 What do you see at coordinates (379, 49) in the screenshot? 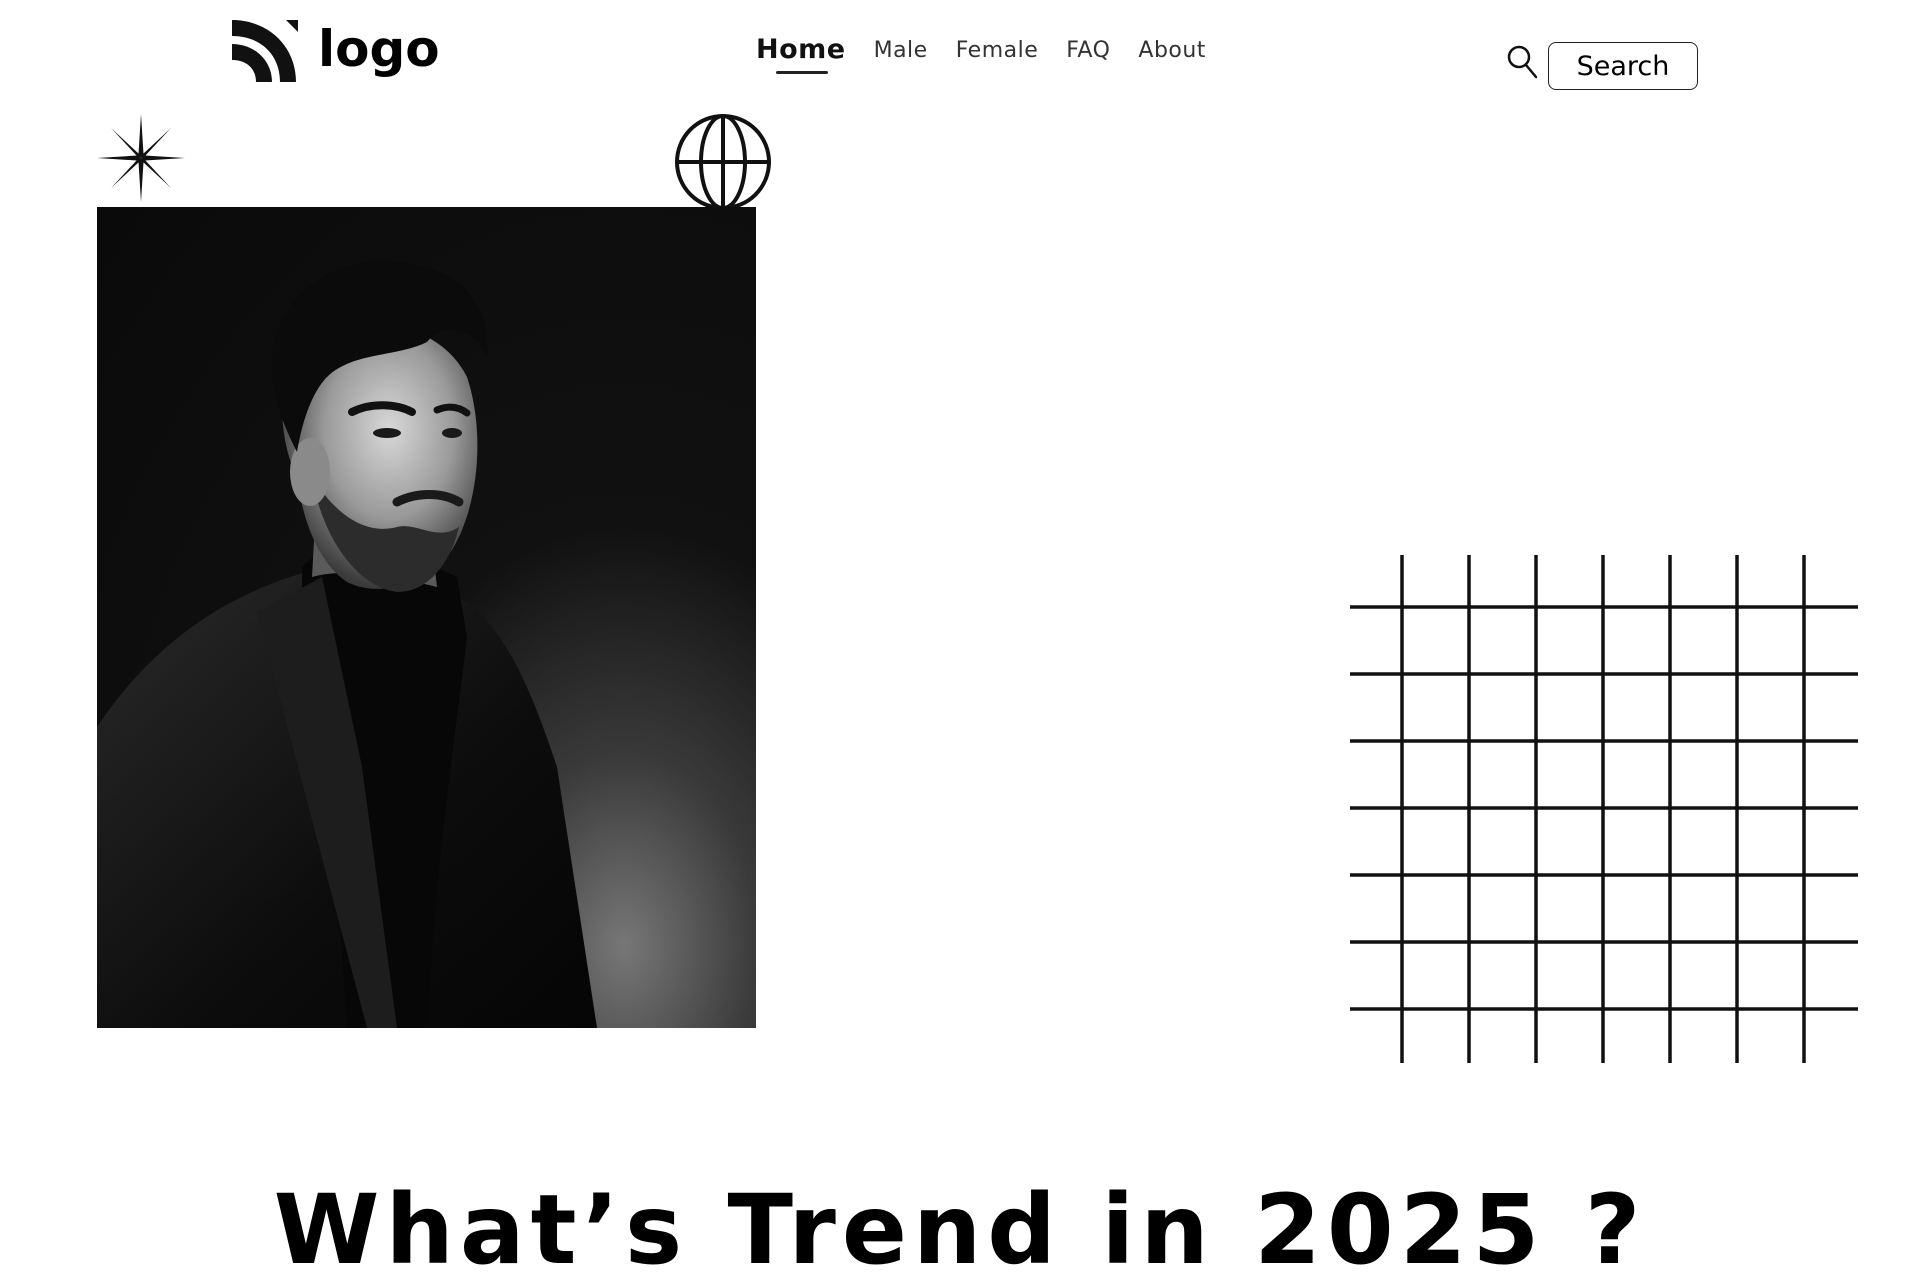
I see `logo-text: logo` at bounding box center [379, 49].